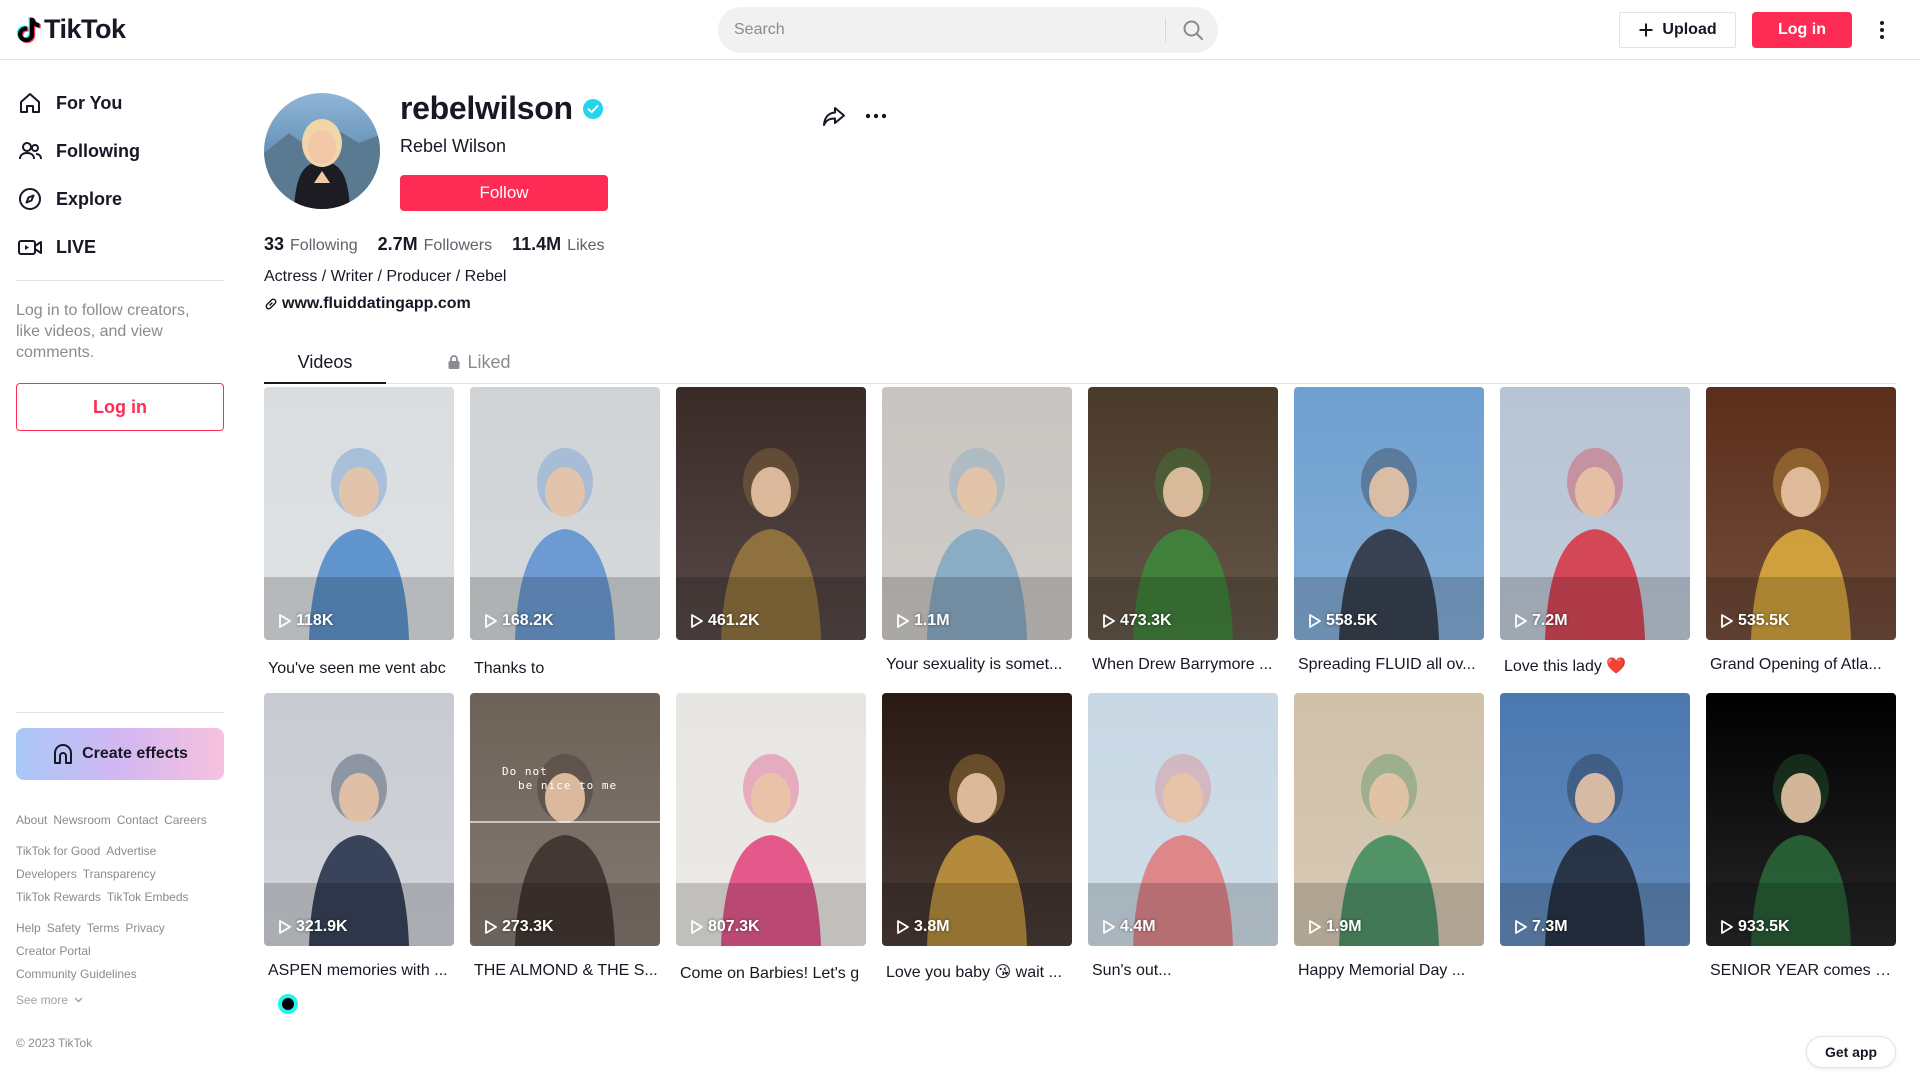 This screenshot has width=1920, height=1080. Describe the element at coordinates (322, 926) in the screenshot. I see `view-count-text: 321.9K` at that location.